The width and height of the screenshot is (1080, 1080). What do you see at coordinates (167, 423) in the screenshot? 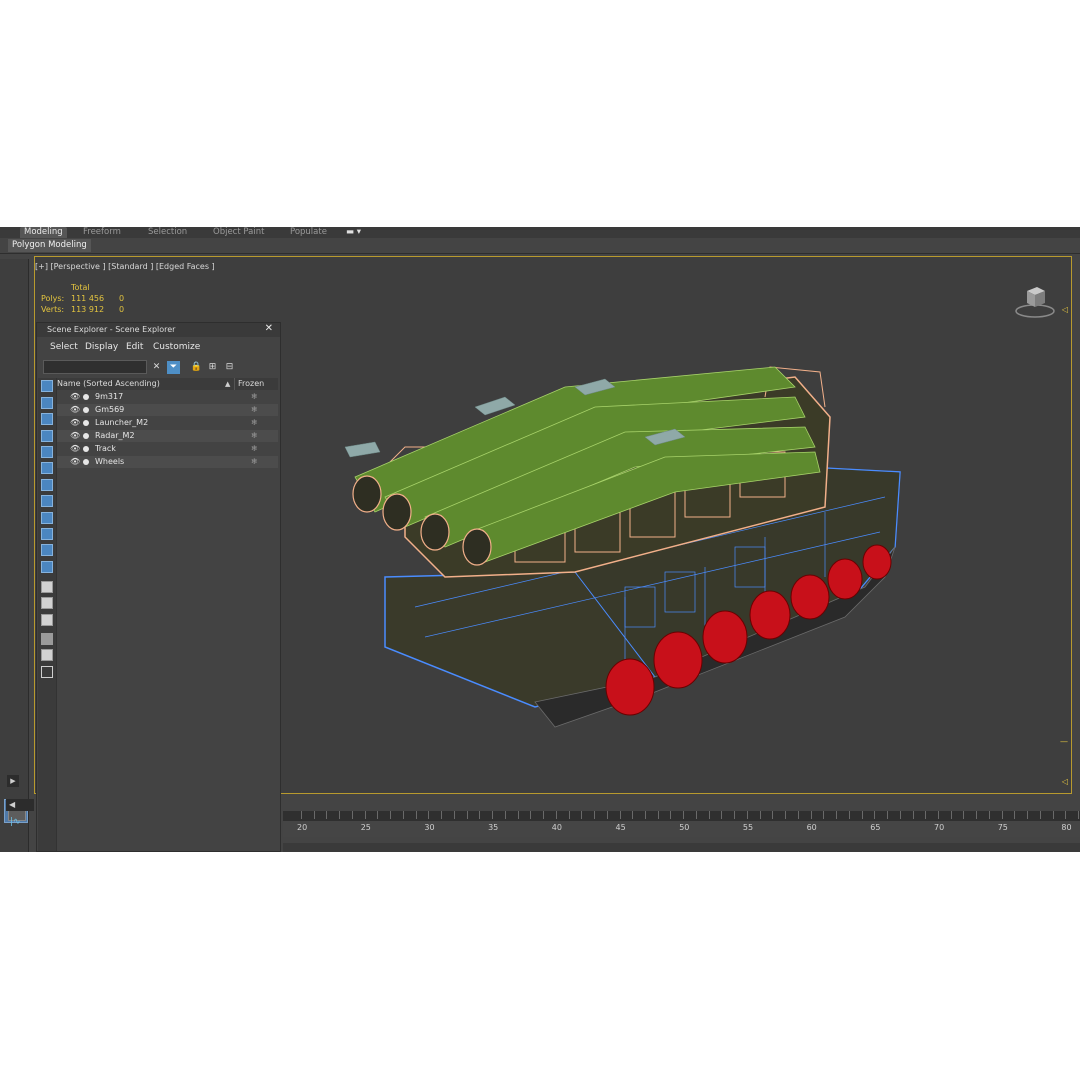
I see `list-item: 👁 Launcher_M2 ❄` at bounding box center [167, 423].